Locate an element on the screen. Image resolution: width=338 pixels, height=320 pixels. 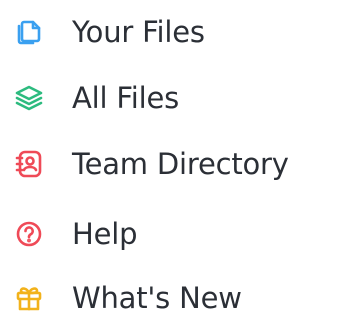
sidebar-item-your-files: Your Files is located at coordinates (109, 32).